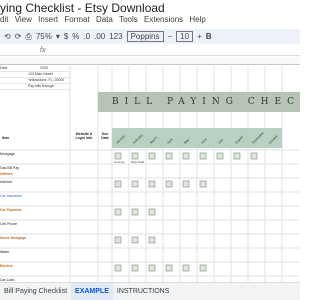  I want to click on bill-label: Car Payment, so click(11, 210).